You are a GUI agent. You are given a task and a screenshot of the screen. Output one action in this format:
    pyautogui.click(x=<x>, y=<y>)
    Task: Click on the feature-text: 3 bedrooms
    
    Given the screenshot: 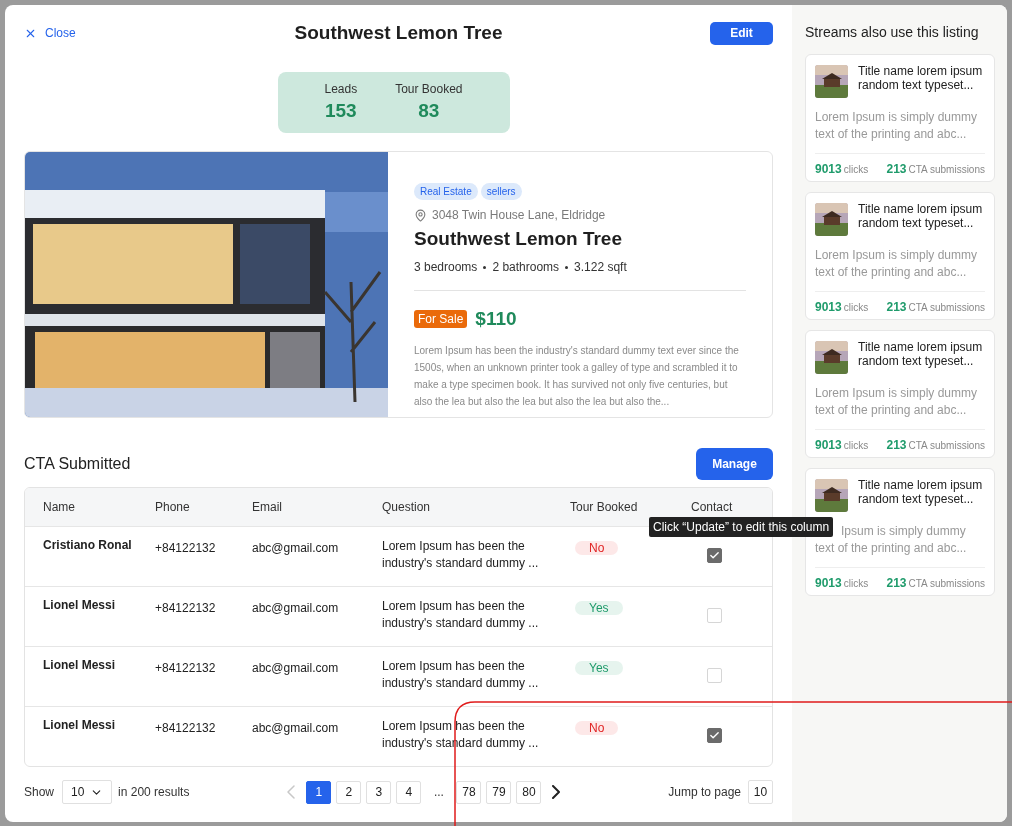 What is the action you would take?
    pyautogui.click(x=446, y=267)
    